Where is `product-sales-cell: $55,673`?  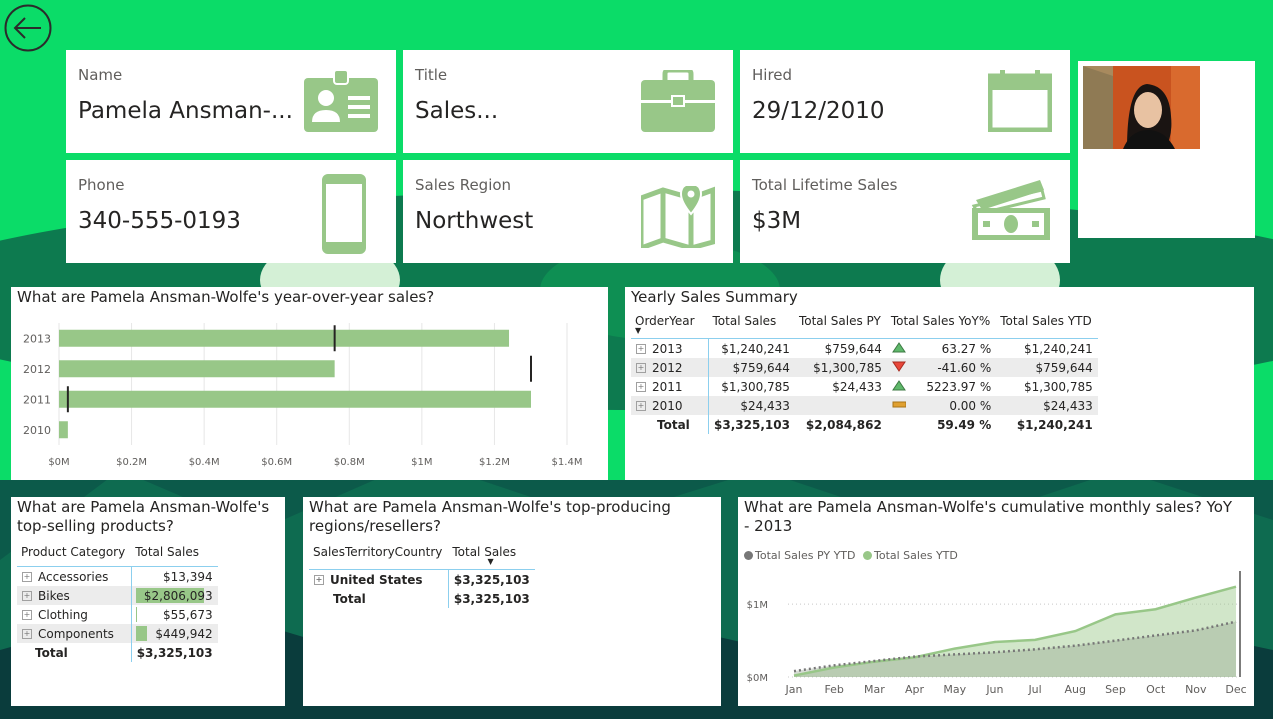
product-sales-cell: $55,673 is located at coordinates (174, 614).